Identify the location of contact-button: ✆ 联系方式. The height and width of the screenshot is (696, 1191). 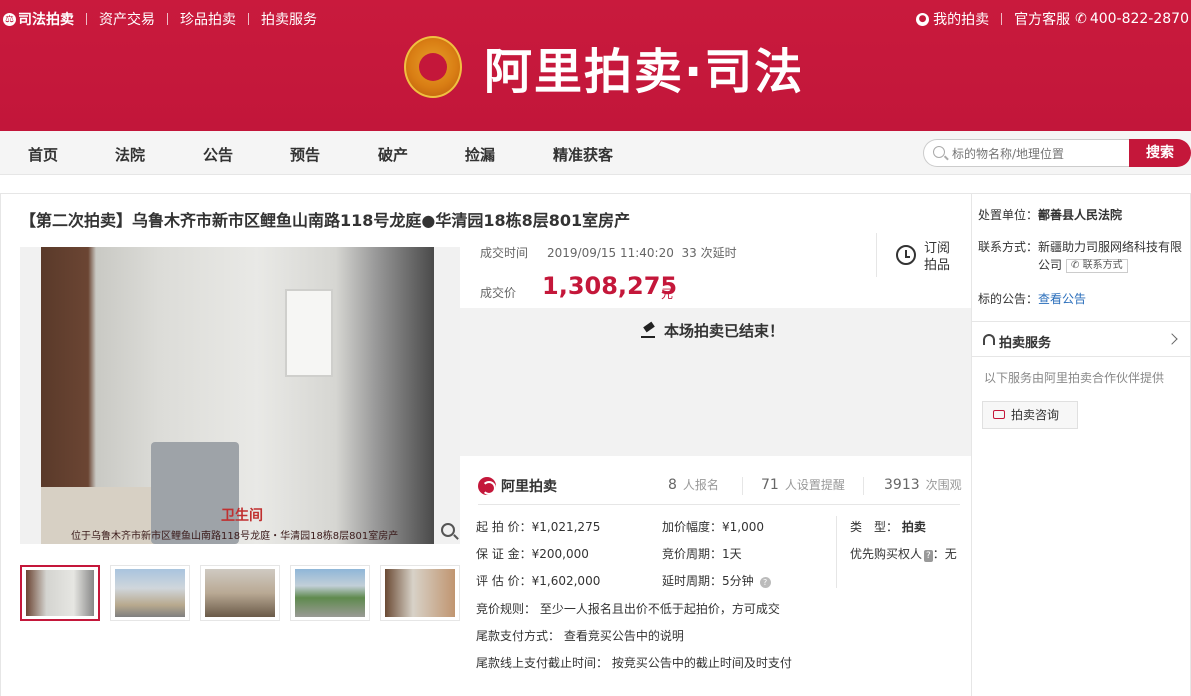
(1097, 265).